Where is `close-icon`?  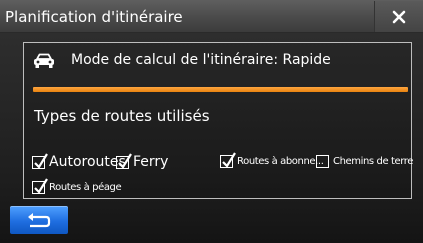
close-icon is located at coordinates (399, 16).